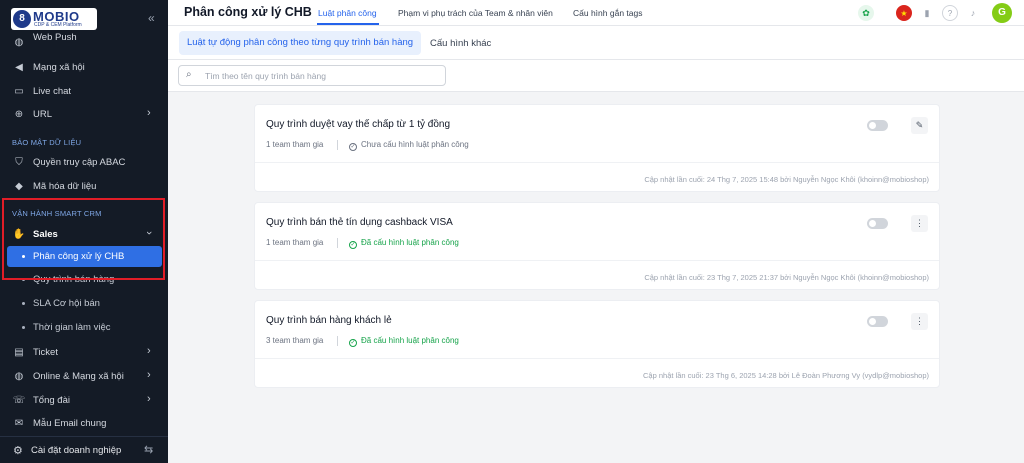 The image size is (1024, 463). What do you see at coordinates (58, 25) in the screenshot?
I see `logo-subtitle: CDP & CEM Platform` at bounding box center [58, 25].